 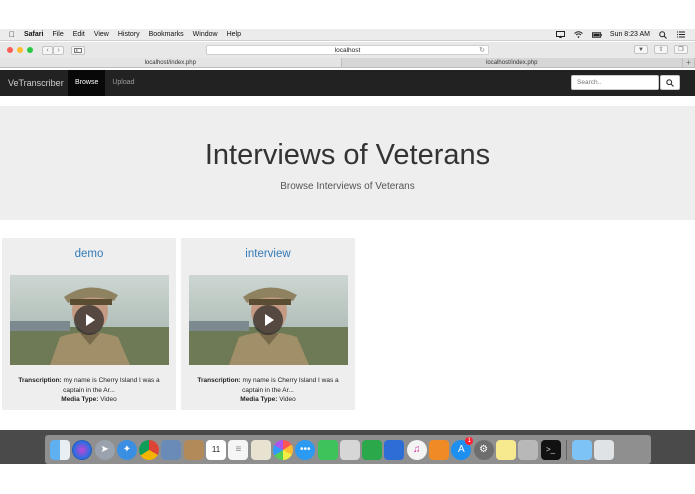 I want to click on notes-book-icon, so click(x=193, y=449).